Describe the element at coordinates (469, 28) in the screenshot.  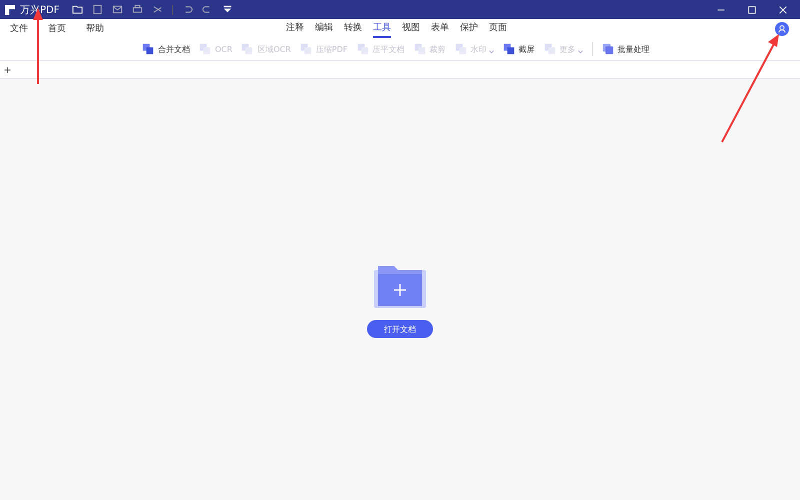
I see `ribbon-tab: 保护` at that location.